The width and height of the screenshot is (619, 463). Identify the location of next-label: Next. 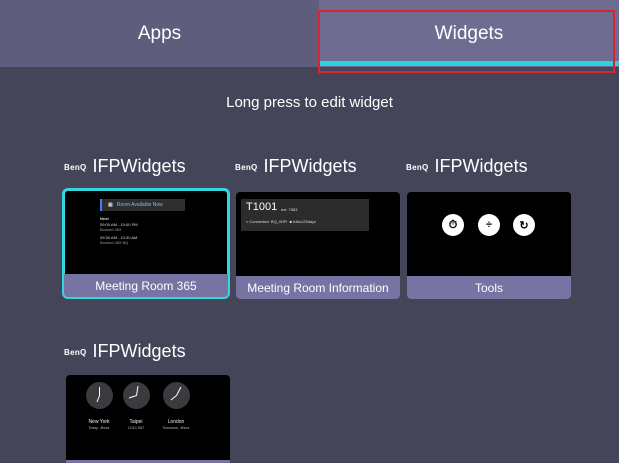
(104, 218).